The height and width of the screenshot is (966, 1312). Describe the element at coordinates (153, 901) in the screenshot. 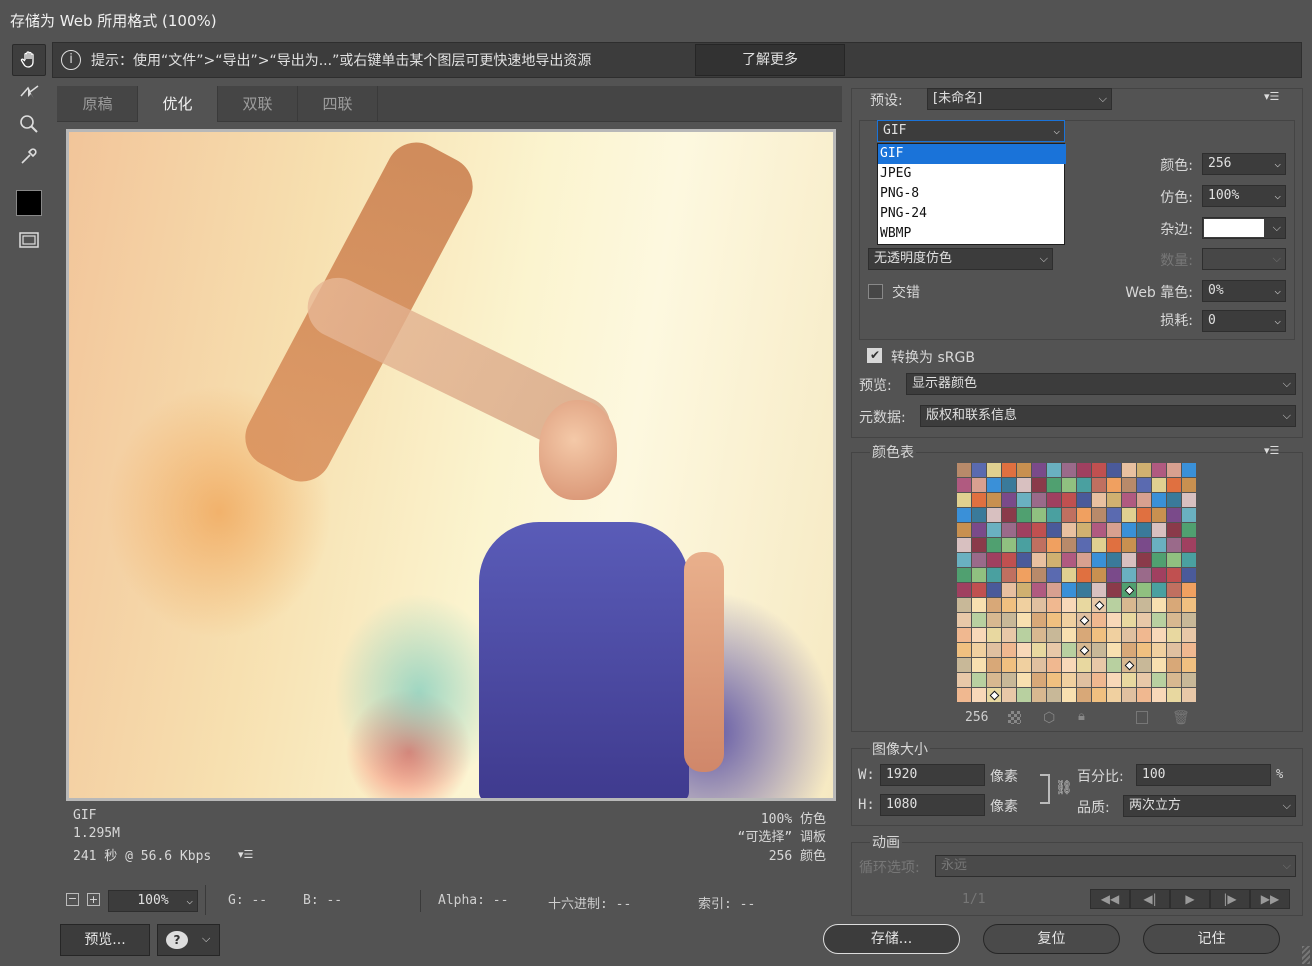

I see `zoom-level-select: 100% ⌵` at that location.